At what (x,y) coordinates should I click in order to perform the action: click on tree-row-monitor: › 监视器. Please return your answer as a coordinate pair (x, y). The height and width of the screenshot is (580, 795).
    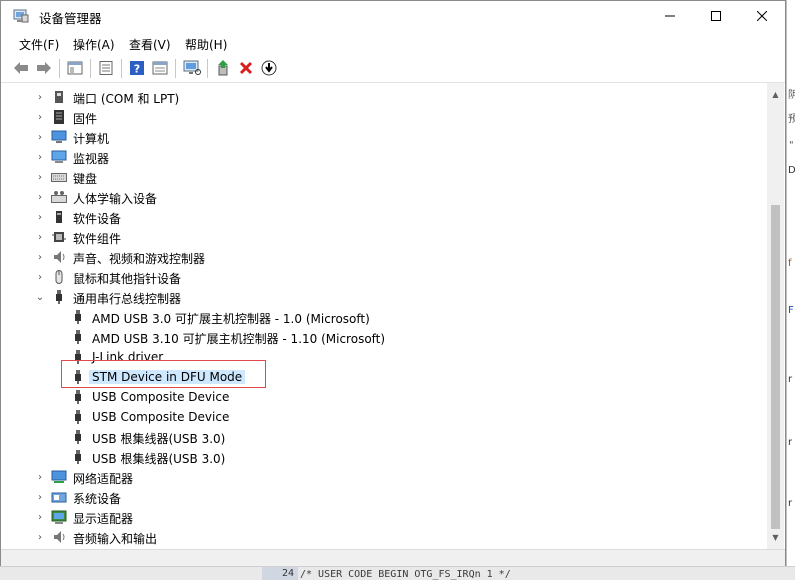
    Looking at the image, I should click on (384, 157).